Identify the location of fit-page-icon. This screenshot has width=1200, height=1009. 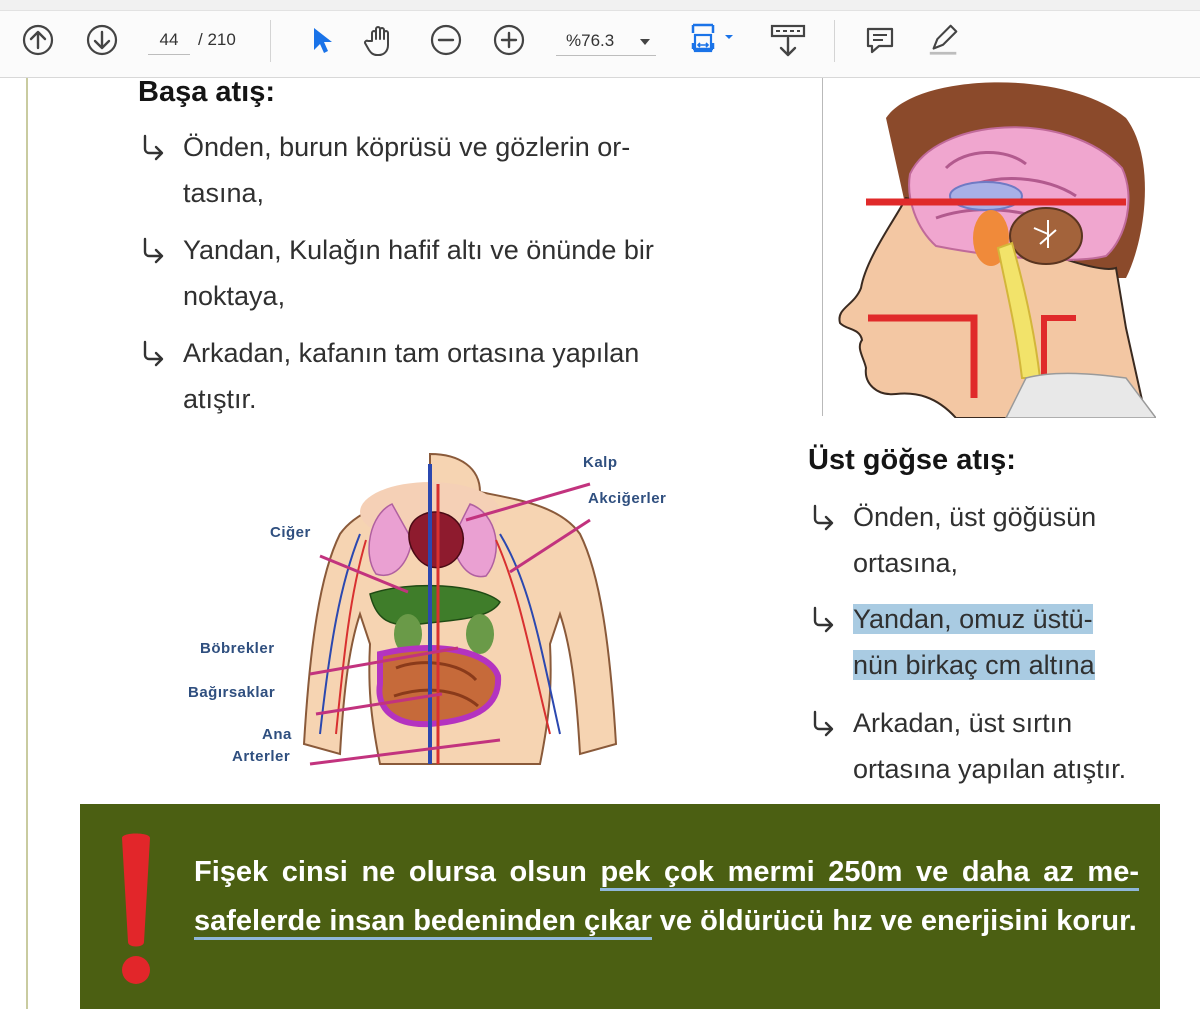
(713, 40).